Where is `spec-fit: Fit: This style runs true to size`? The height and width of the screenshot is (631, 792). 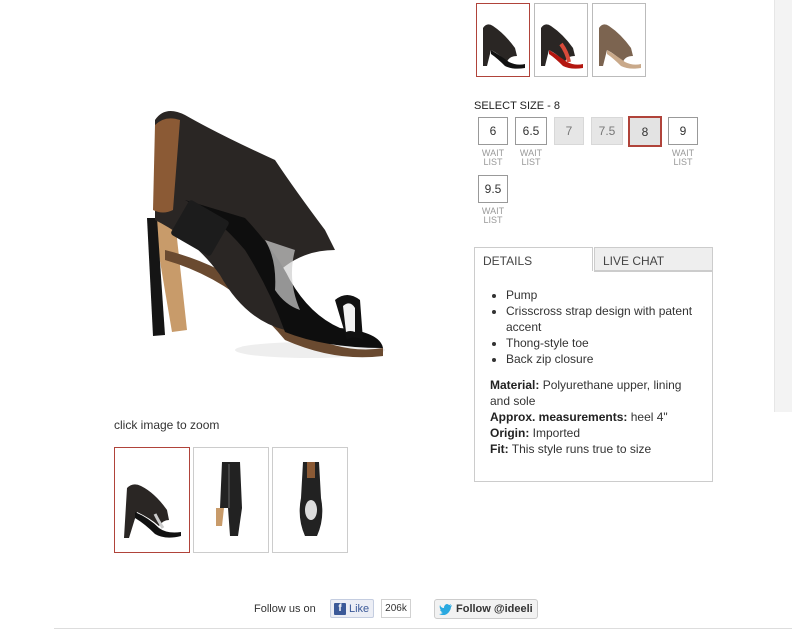 spec-fit: Fit: This style runs true to size is located at coordinates (571, 449).